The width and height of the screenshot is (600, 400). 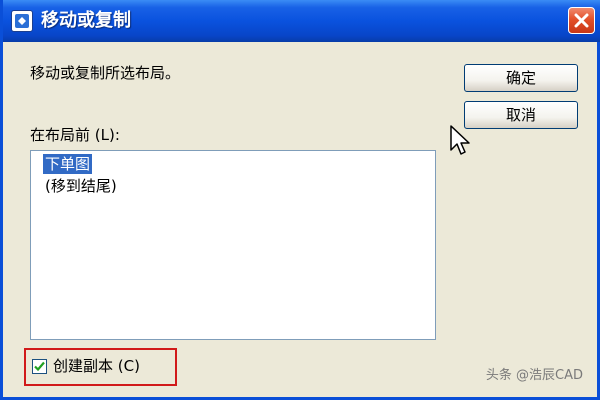 What do you see at coordinates (521, 115) in the screenshot?
I see `cancel-button: 取消` at bounding box center [521, 115].